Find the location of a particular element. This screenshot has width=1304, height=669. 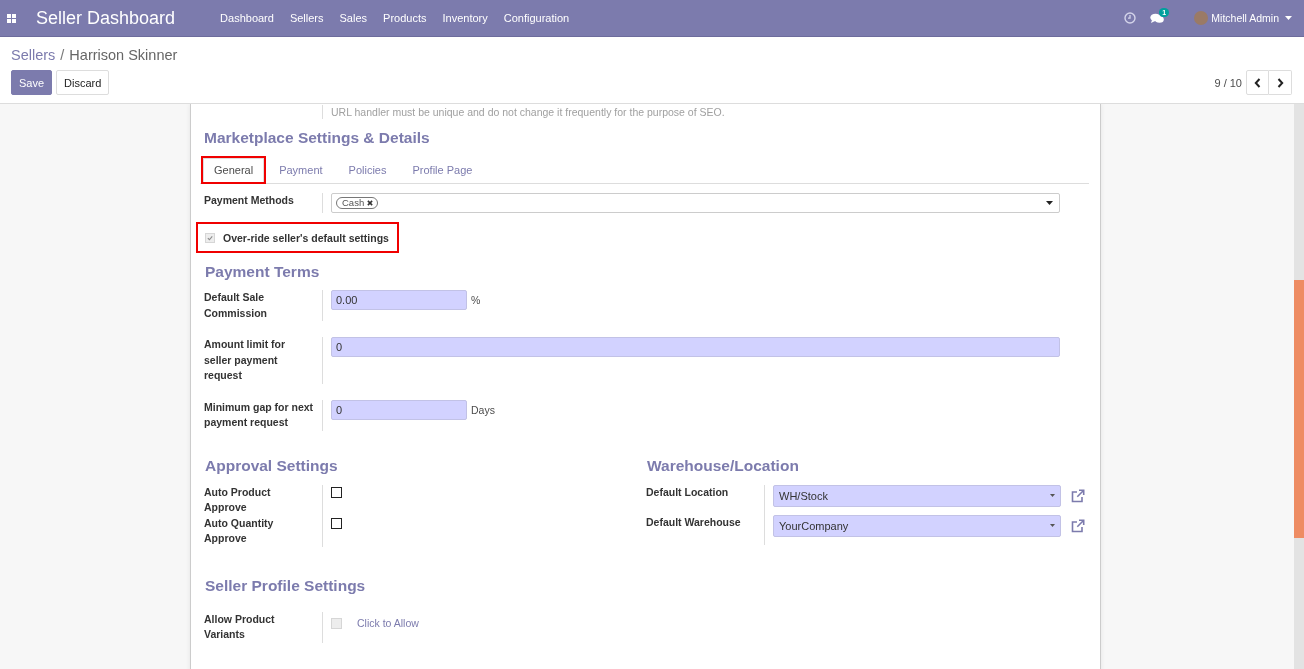

tag-label: Cash is located at coordinates (353, 203).